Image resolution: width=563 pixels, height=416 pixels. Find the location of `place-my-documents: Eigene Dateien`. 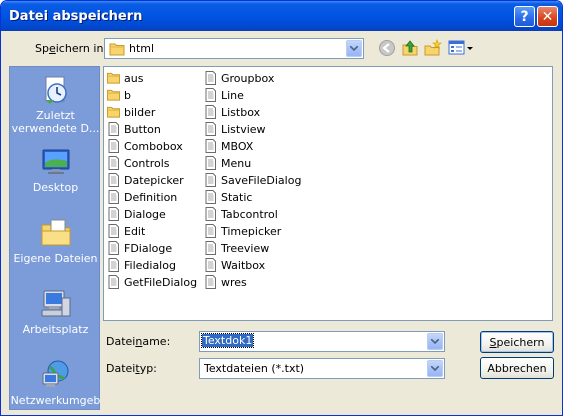

place-my-documents: Eigene Dateien is located at coordinates (55, 241).